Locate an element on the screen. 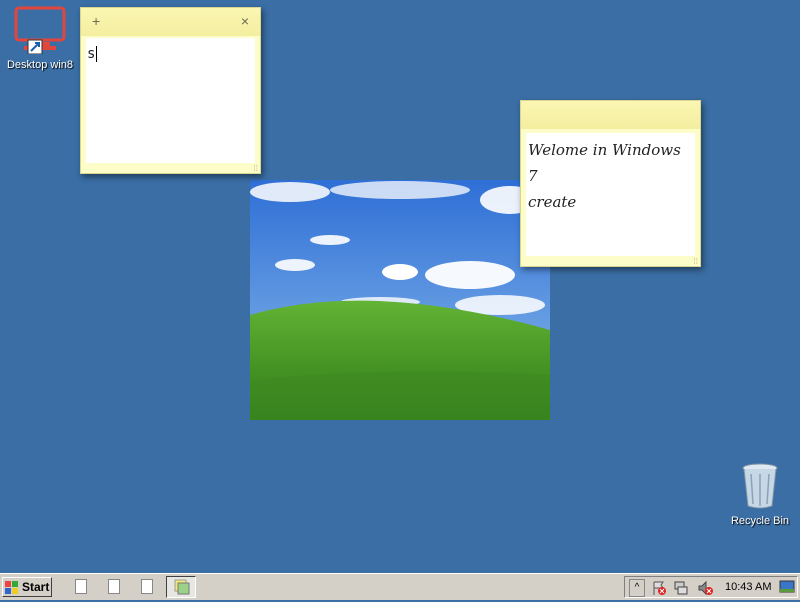 Image resolution: width=800 pixels, height=602 pixels. note-text-line-2: create is located at coordinates (552, 202).